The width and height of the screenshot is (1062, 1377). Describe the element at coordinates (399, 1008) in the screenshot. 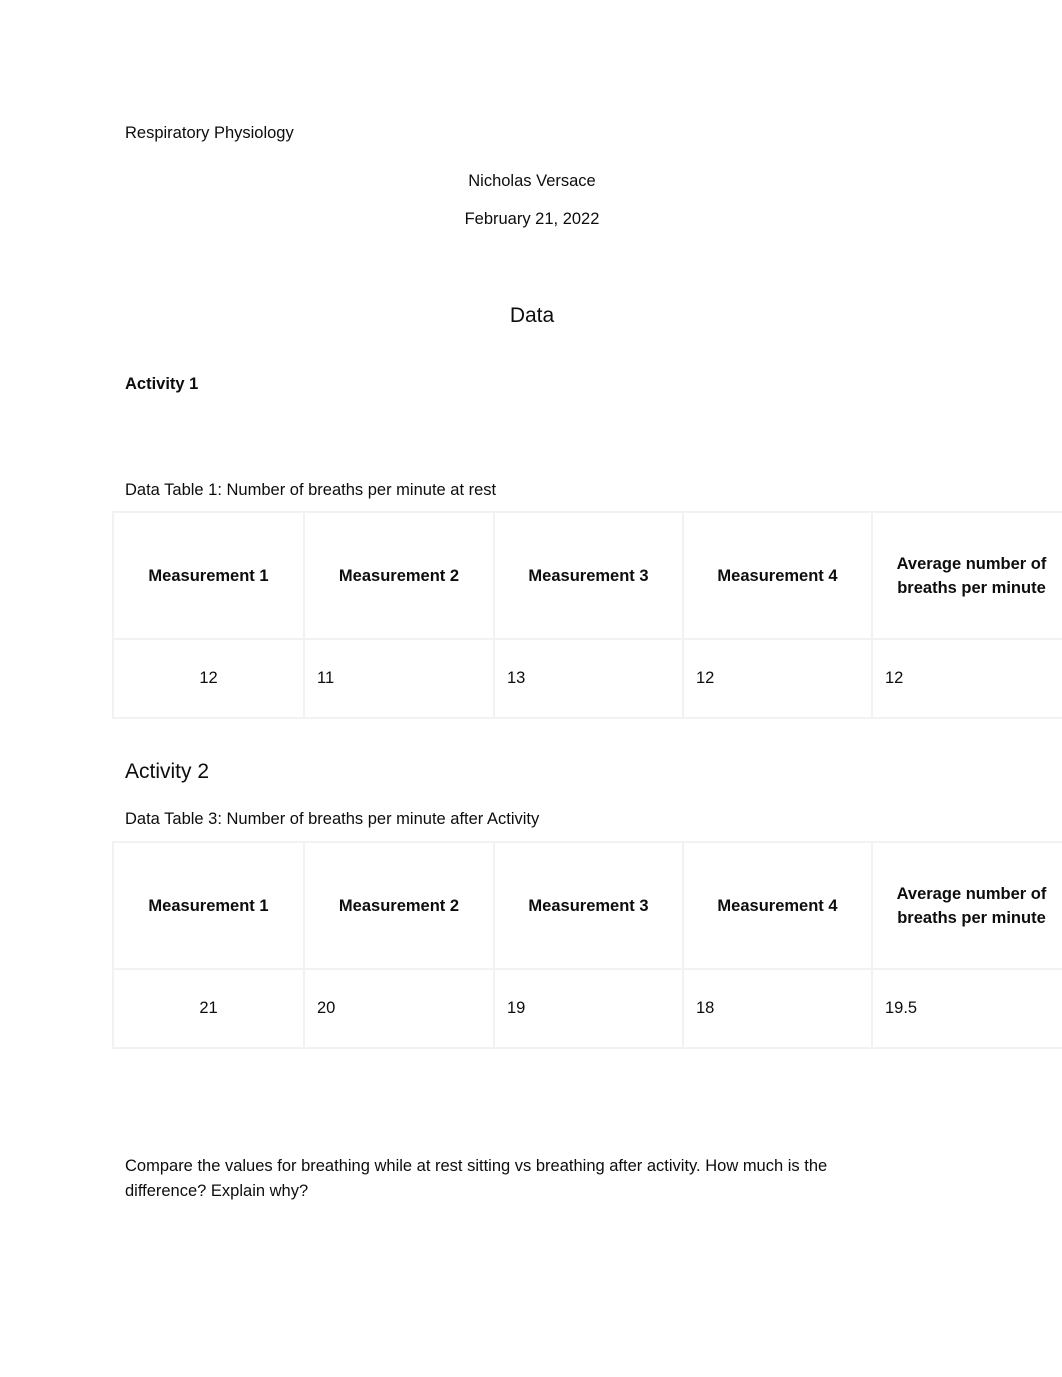

I see `cell-measurement-2: 20` at that location.